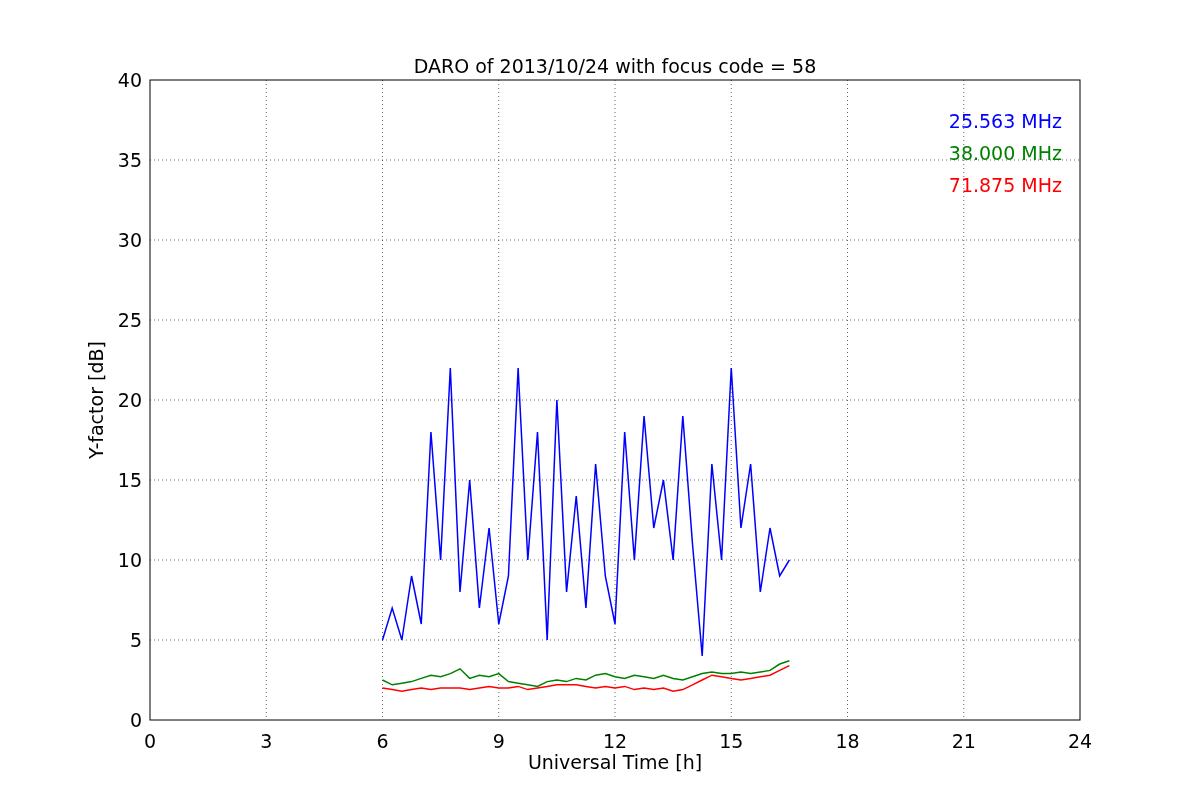  Describe the element at coordinates (129, 400) in the screenshot. I see `y-tick-label: 20` at that location.